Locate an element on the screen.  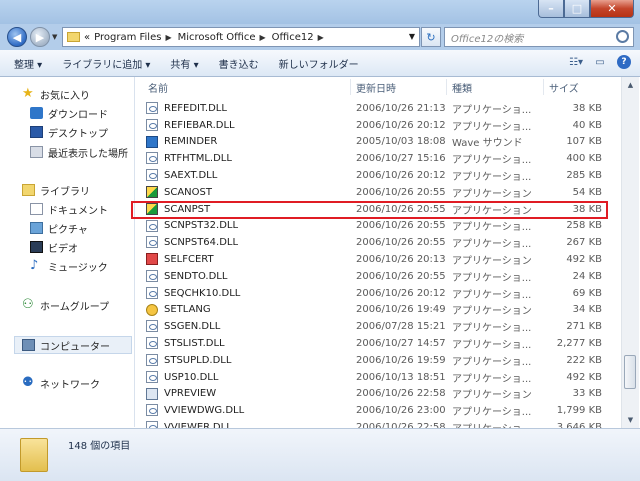
nav-computer: コンピューター is located at coordinates (66, 345).